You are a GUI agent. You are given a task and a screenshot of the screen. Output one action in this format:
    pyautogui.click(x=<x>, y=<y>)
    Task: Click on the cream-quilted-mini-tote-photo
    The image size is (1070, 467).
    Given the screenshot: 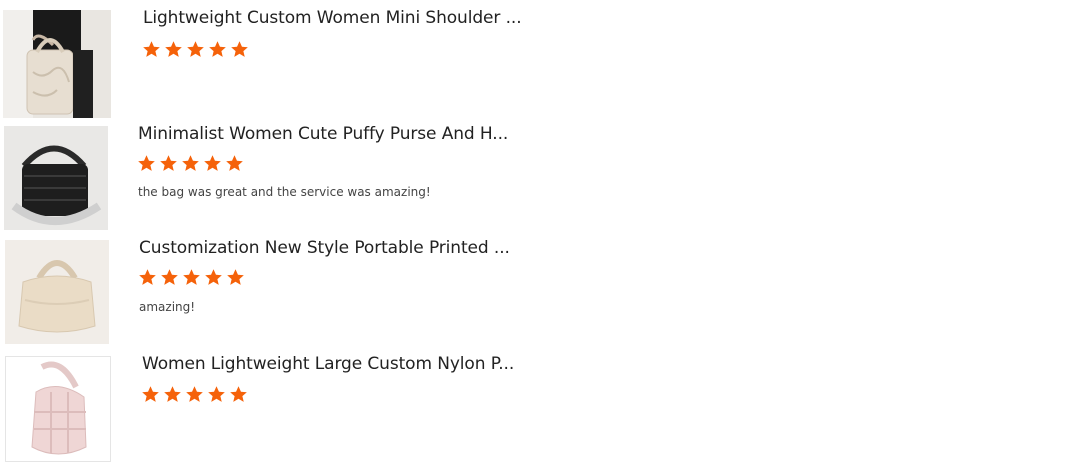 What is the action you would take?
    pyautogui.click(x=57, y=64)
    